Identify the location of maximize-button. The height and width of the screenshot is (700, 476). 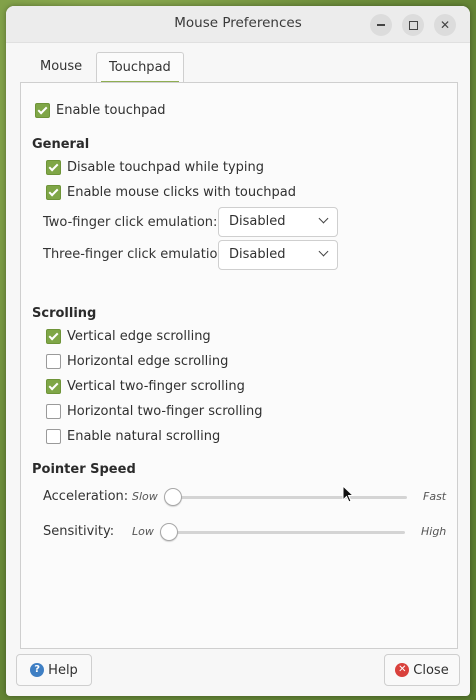
(413, 25).